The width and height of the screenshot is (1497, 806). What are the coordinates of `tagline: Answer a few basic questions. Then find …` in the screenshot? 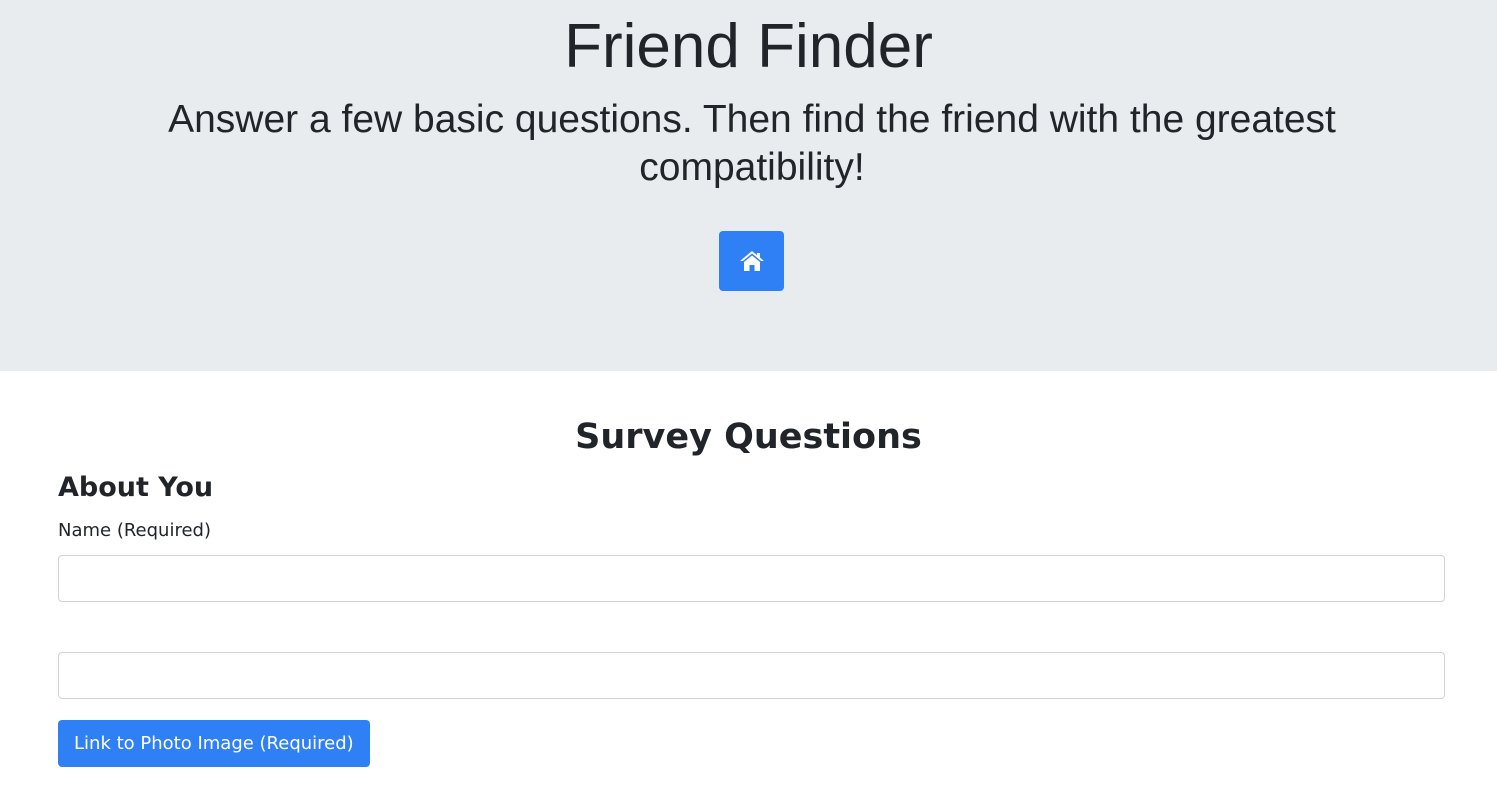 It's located at (752, 143).